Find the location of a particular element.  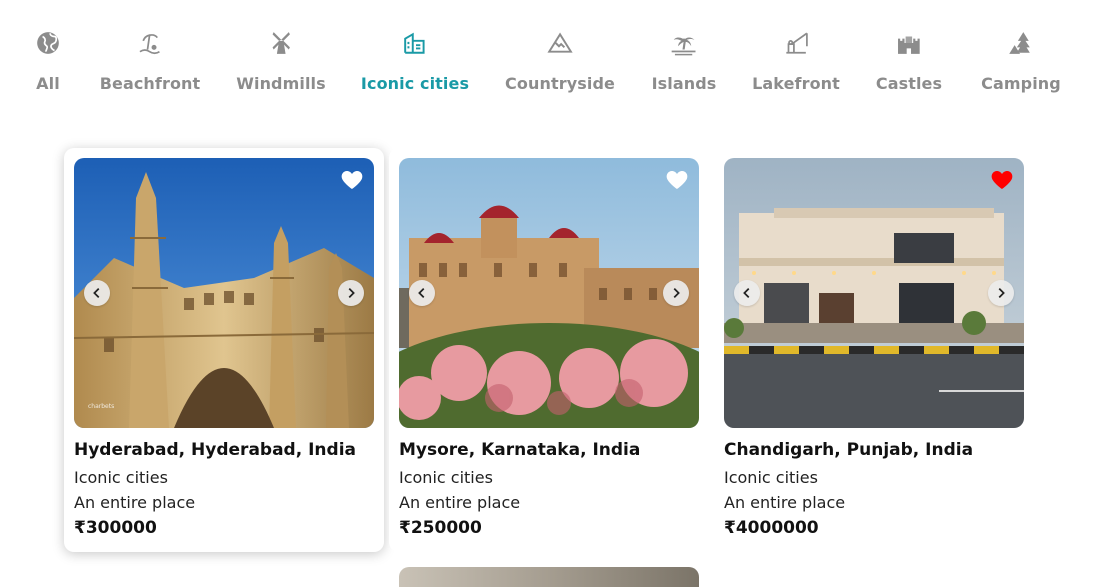

listing-photo-partial is located at coordinates (549, 577).